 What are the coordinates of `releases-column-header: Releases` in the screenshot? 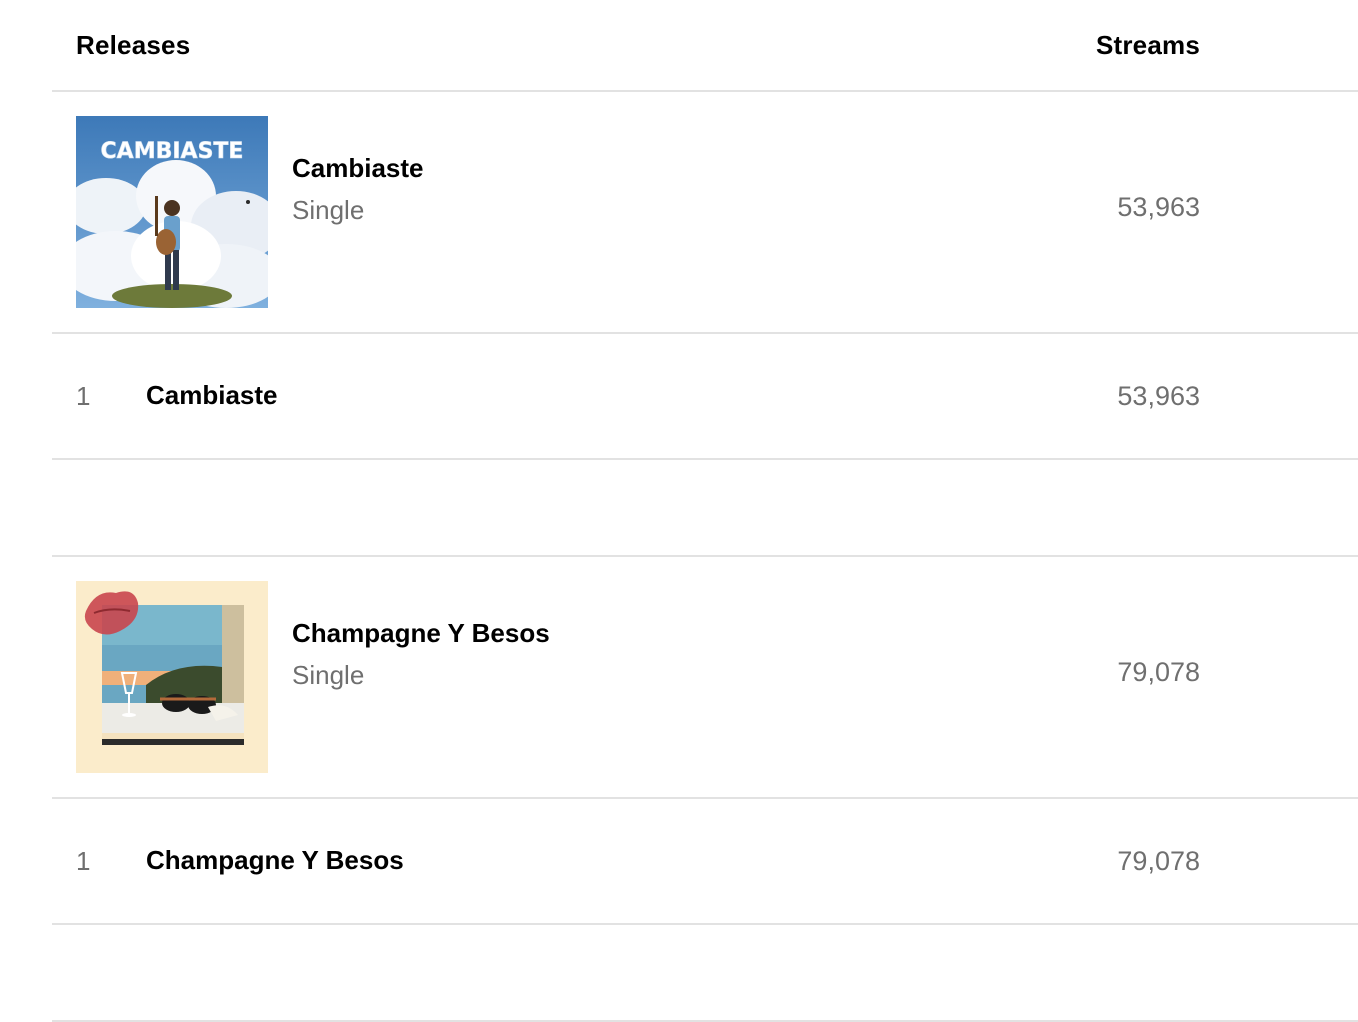 It's located at (133, 45).